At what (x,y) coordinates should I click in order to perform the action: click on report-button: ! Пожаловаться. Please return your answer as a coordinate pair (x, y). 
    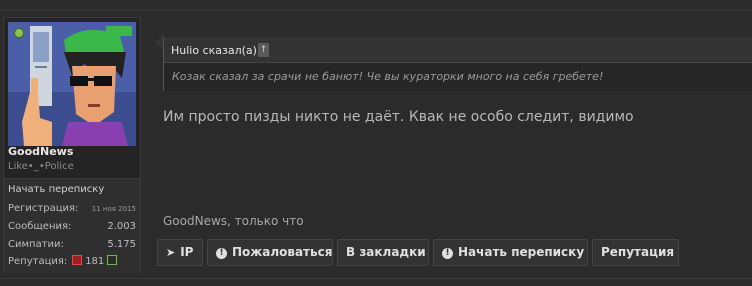
    Looking at the image, I should click on (270, 252).